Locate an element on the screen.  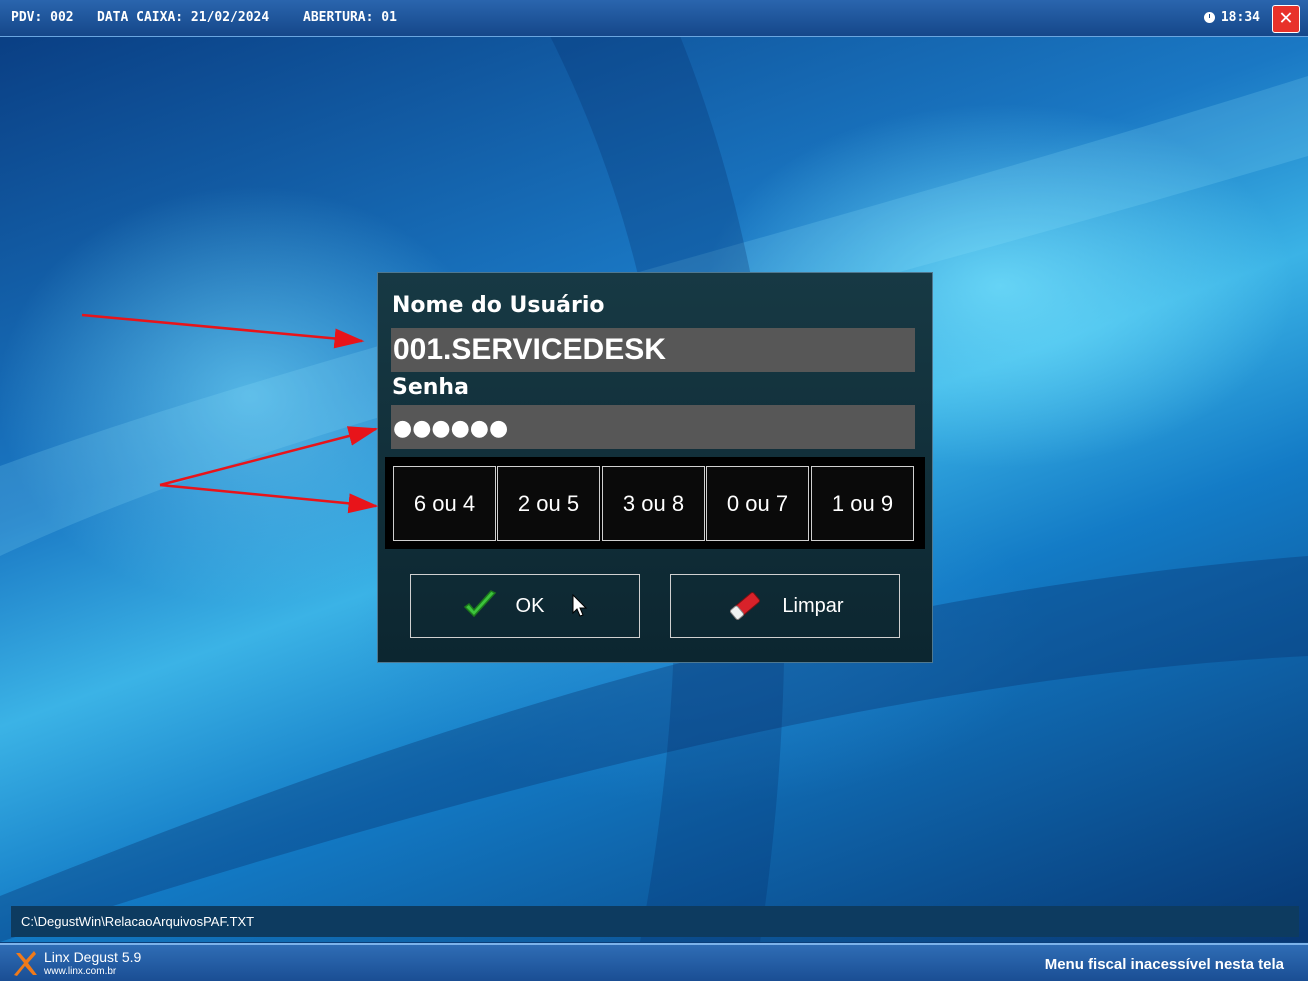
opening-number: ABERTURA: 01 is located at coordinates (350, 17).